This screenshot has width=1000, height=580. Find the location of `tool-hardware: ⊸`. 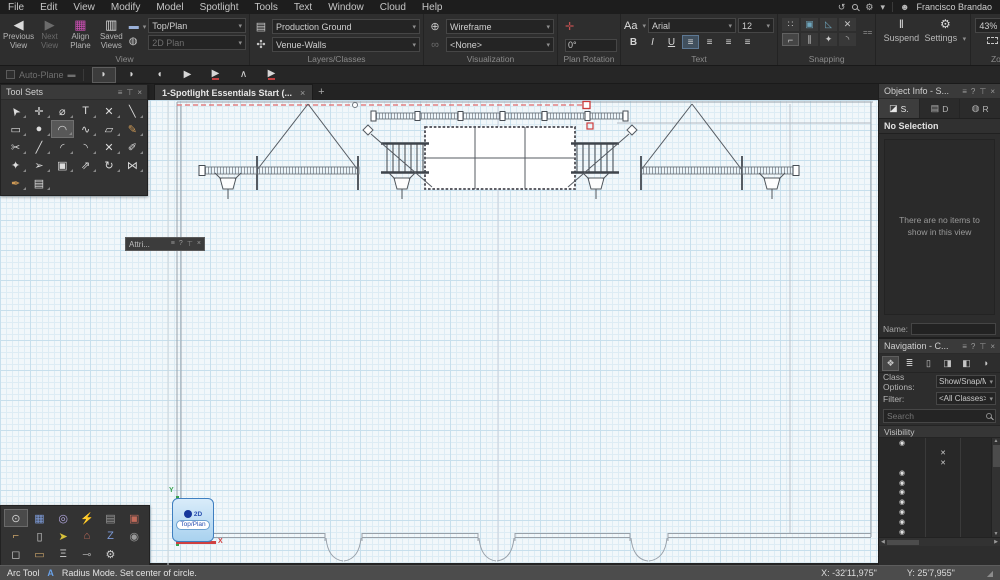

tool-hardware: ⊸ is located at coordinates (87, 554).